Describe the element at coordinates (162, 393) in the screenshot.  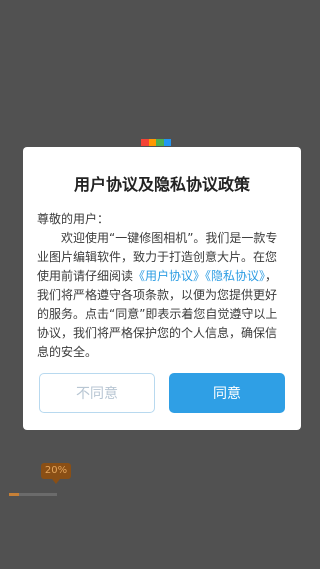
I see `dialog-actions: 不同意 同意` at that location.